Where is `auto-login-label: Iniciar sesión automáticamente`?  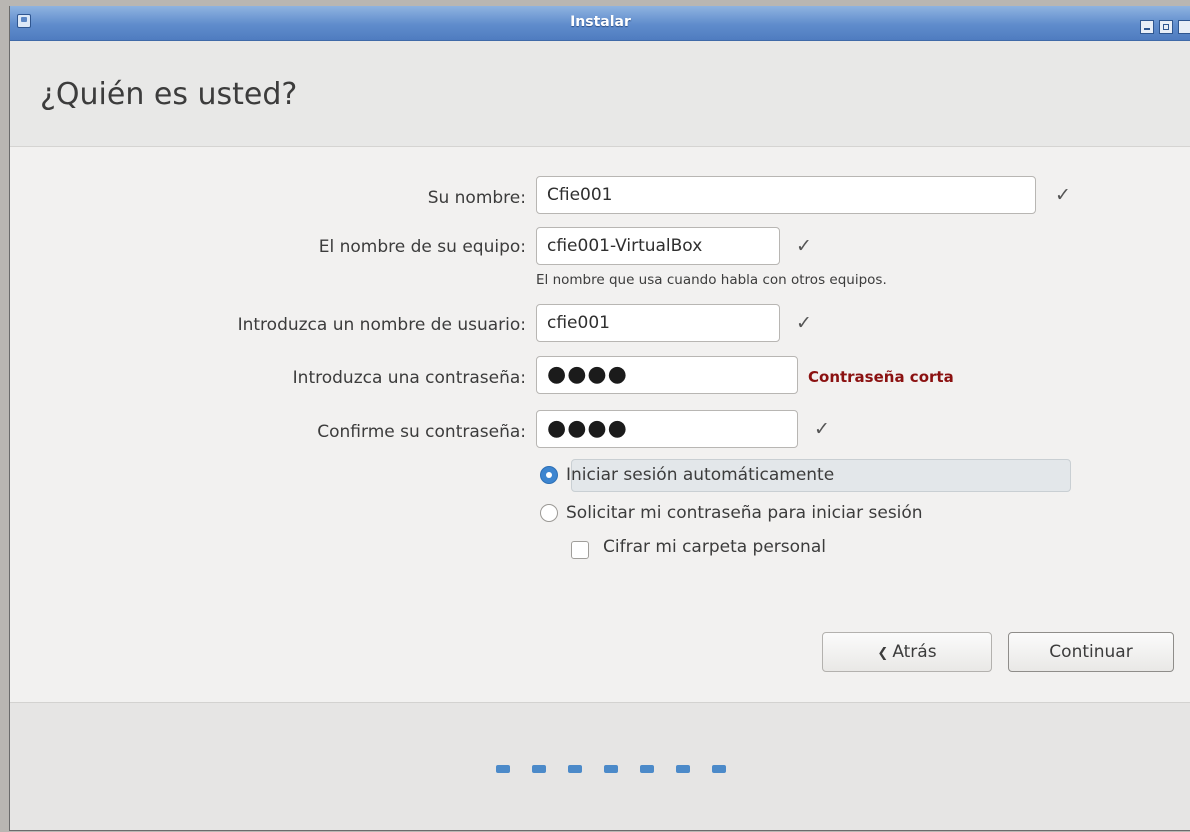
auto-login-label: Iniciar sesión automáticamente is located at coordinates (700, 475).